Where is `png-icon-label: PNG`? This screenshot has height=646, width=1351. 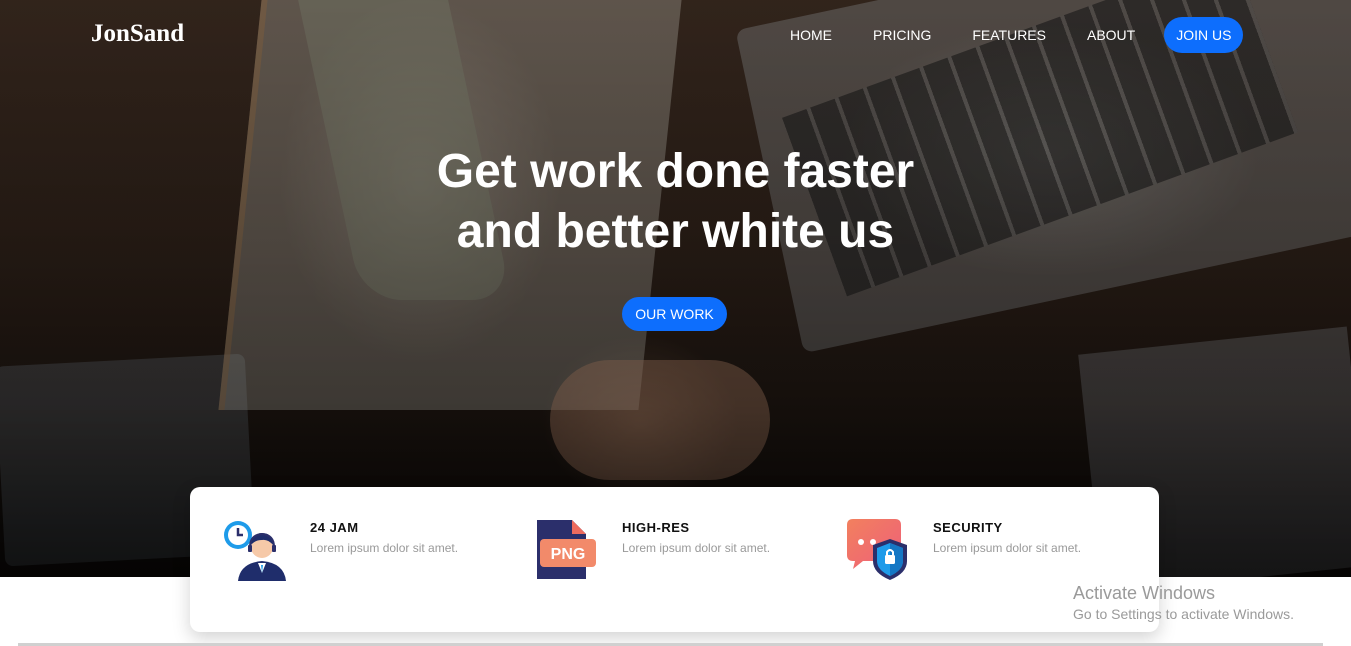 png-icon-label: PNG is located at coordinates (568, 554).